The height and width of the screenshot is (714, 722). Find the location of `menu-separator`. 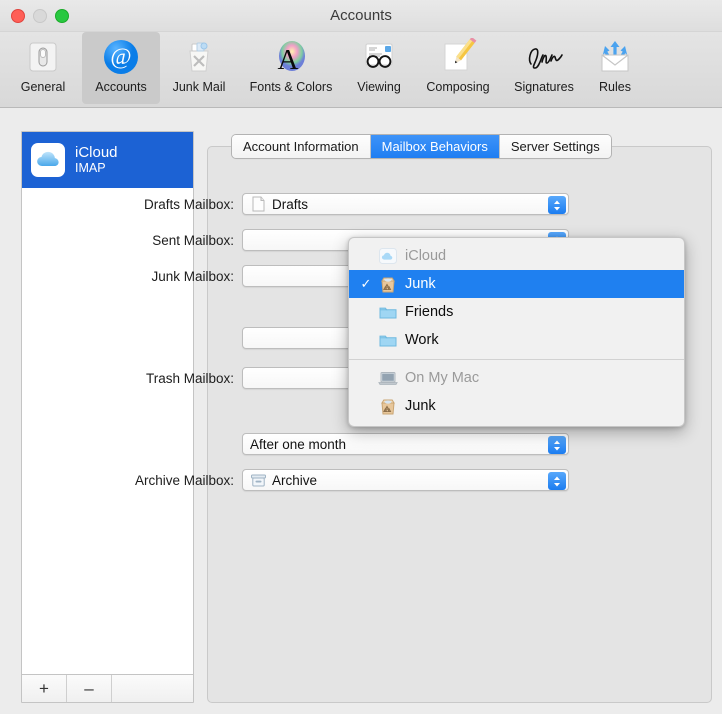

menu-separator is located at coordinates (516, 359).